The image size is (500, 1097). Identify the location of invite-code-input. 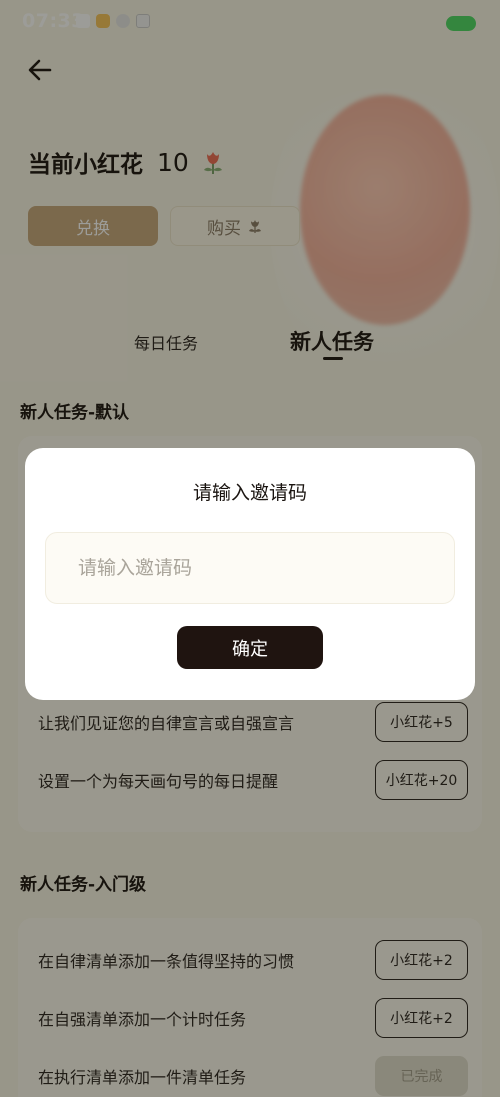
(250, 568).